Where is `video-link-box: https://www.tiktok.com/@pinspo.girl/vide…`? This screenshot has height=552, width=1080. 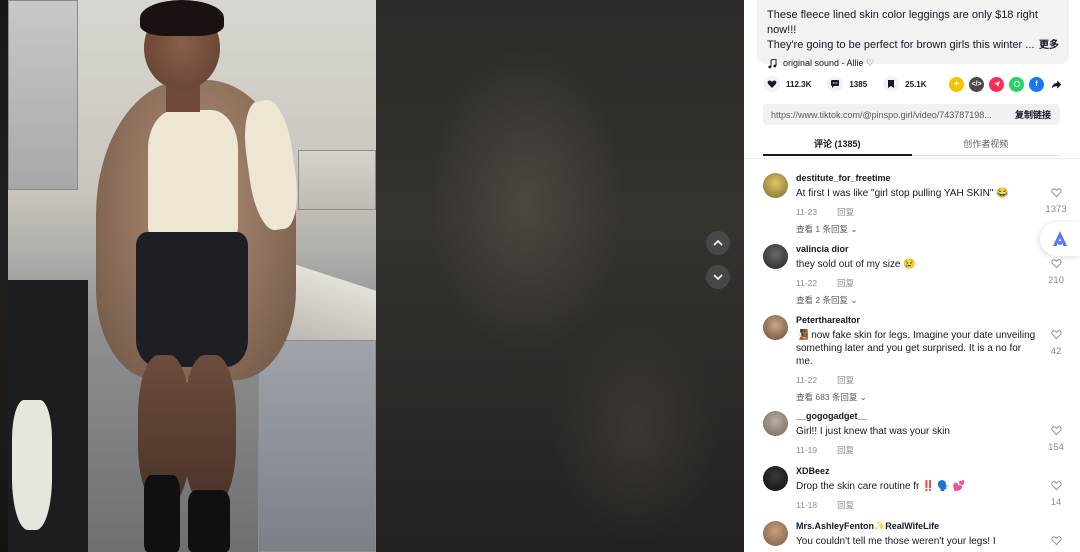 video-link-box: https://www.tiktok.com/@pinspo.girl/vide… is located at coordinates (911, 114).